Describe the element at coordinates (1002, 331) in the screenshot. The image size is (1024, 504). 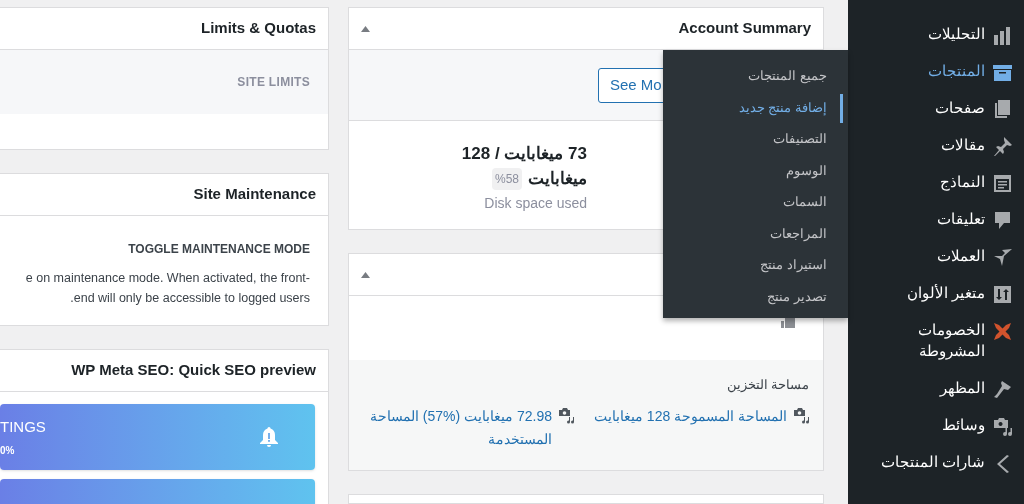
I see `cross-icon` at that location.